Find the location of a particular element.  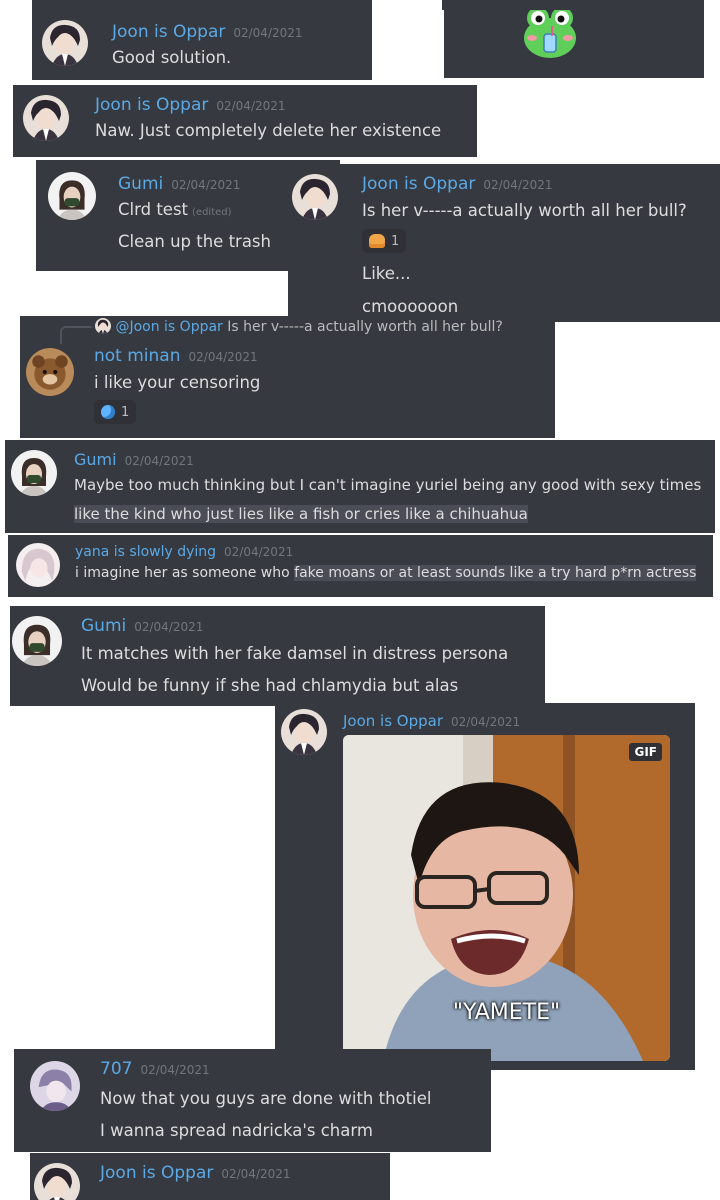

username: not minan is located at coordinates (137, 356).